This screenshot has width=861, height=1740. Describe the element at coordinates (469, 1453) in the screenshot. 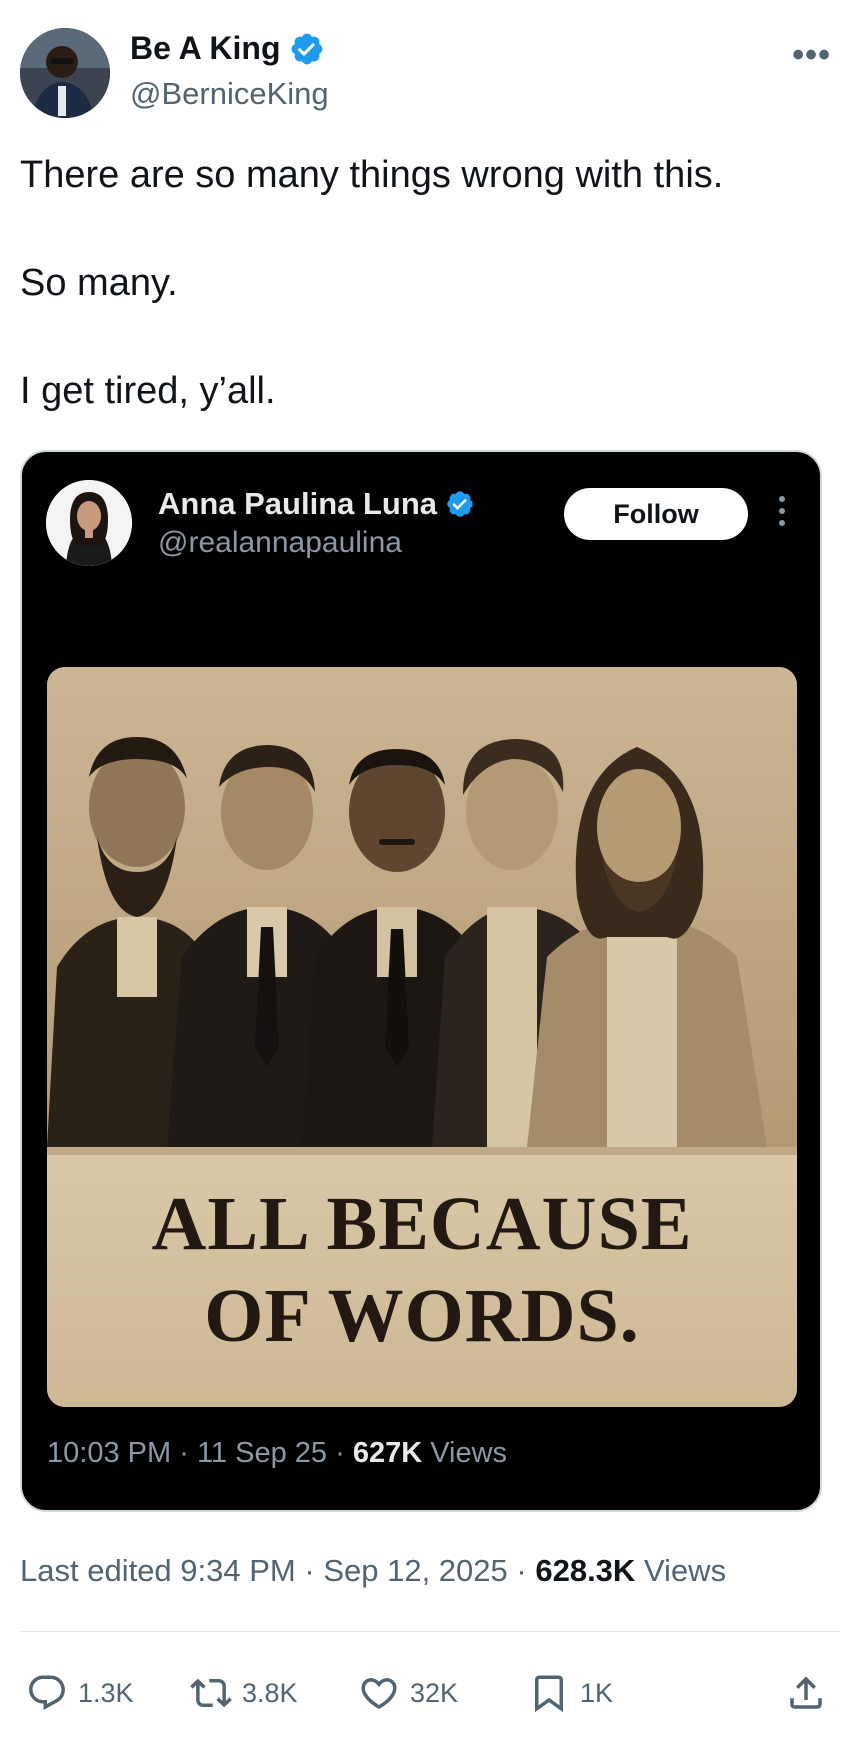

I see `quoted-views-label: Views` at that location.